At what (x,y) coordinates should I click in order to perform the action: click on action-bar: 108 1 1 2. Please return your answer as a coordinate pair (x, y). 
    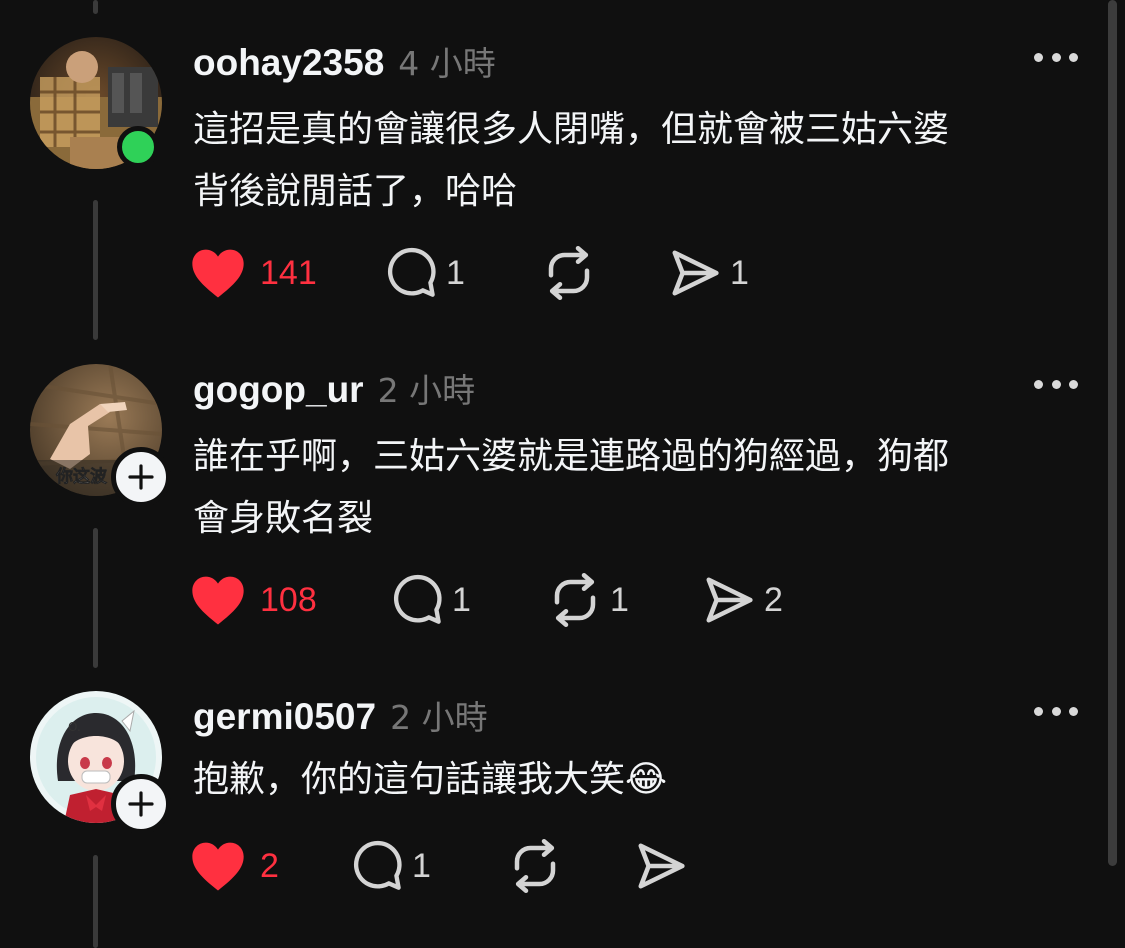
    Looking at the image, I should click on (515, 600).